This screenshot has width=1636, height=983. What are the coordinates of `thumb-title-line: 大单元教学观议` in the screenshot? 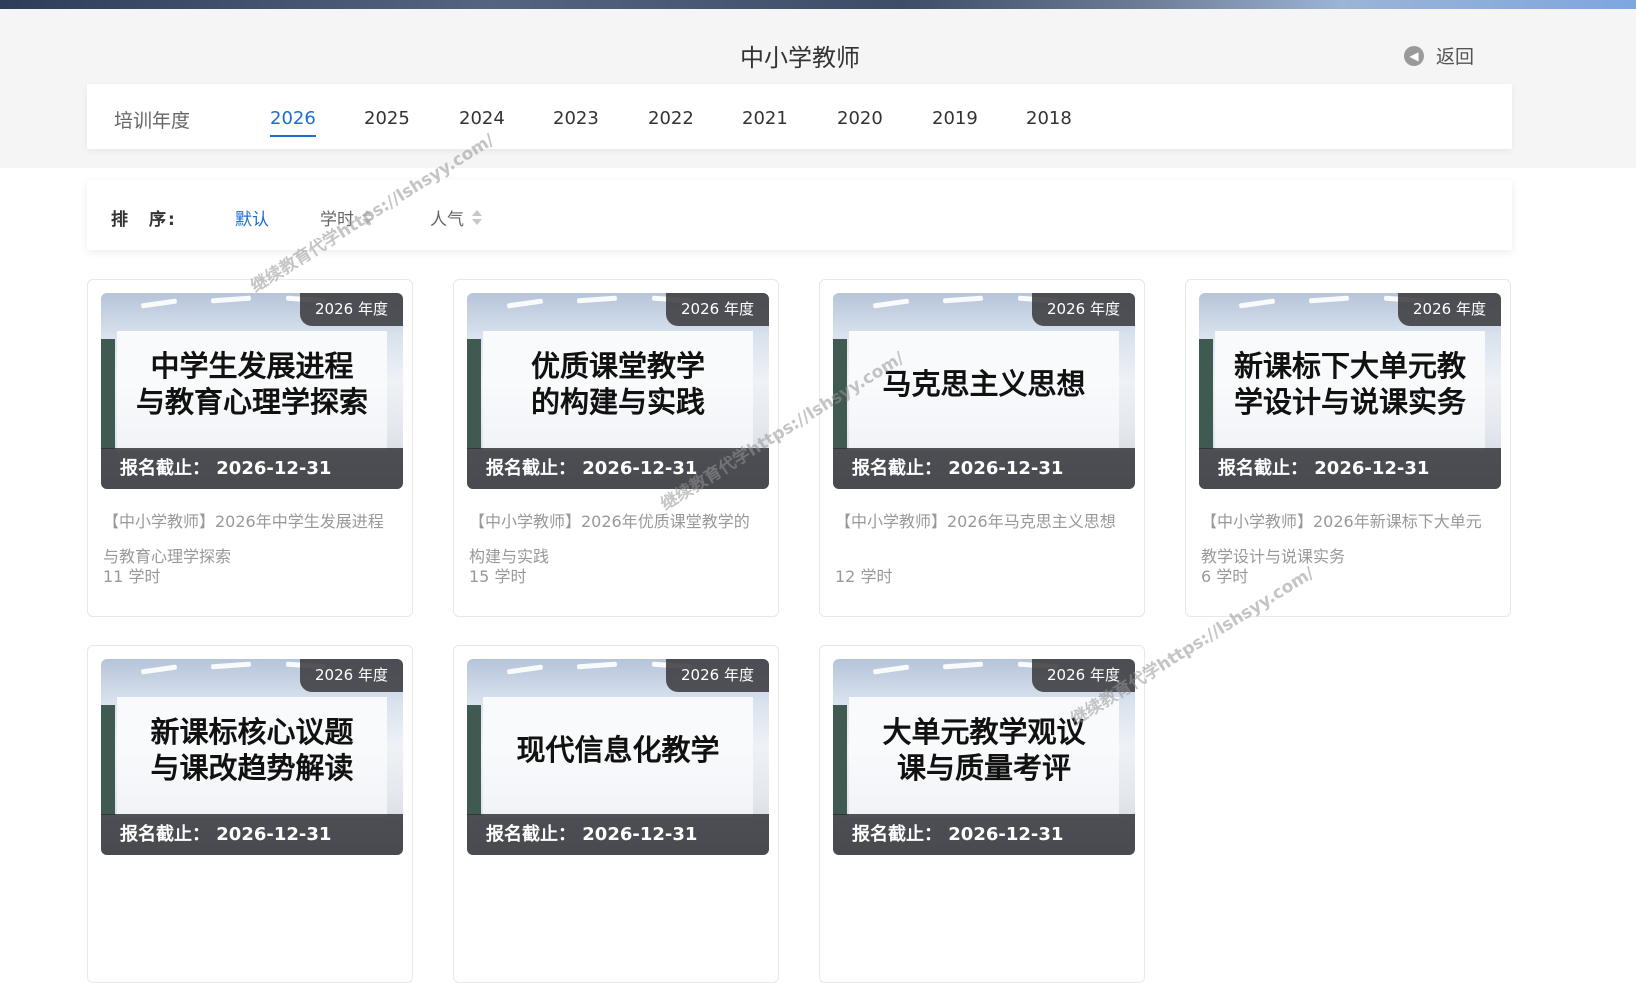 It's located at (984, 732).